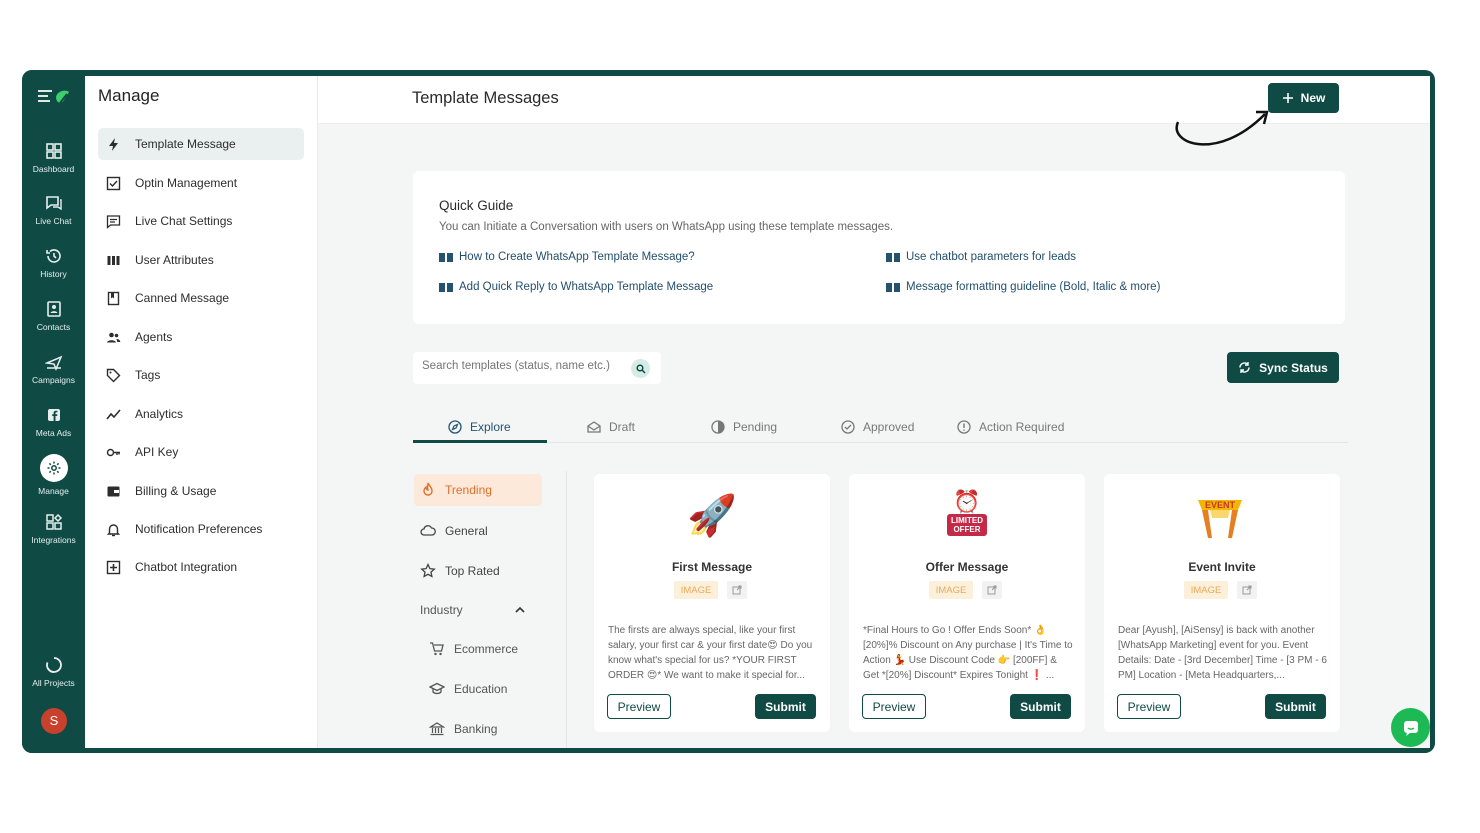 This screenshot has height=833, width=1480. I want to click on star-icon, so click(428, 570).